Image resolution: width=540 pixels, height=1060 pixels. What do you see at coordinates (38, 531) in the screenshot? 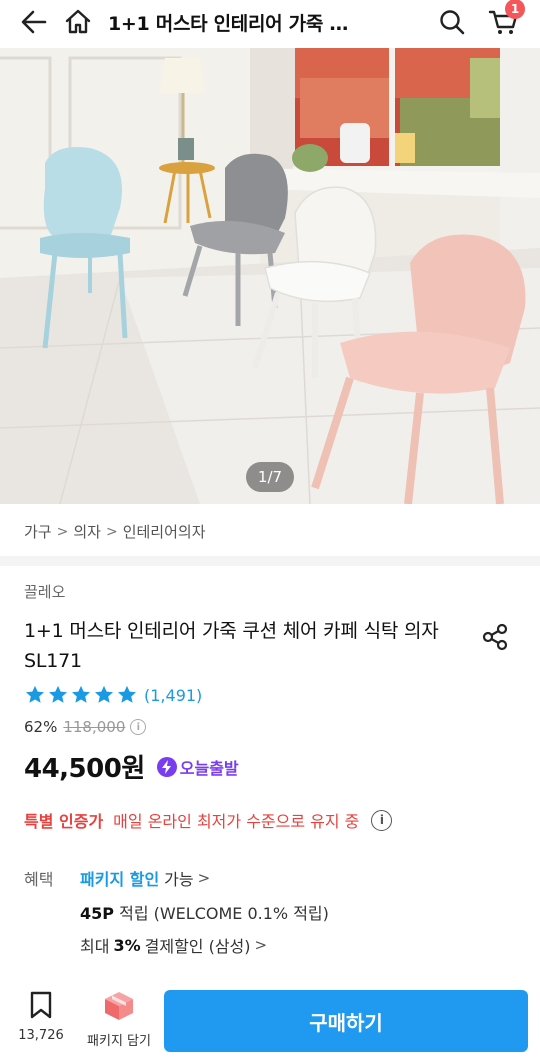
I see `breadcrumb-item: 가구` at bounding box center [38, 531].